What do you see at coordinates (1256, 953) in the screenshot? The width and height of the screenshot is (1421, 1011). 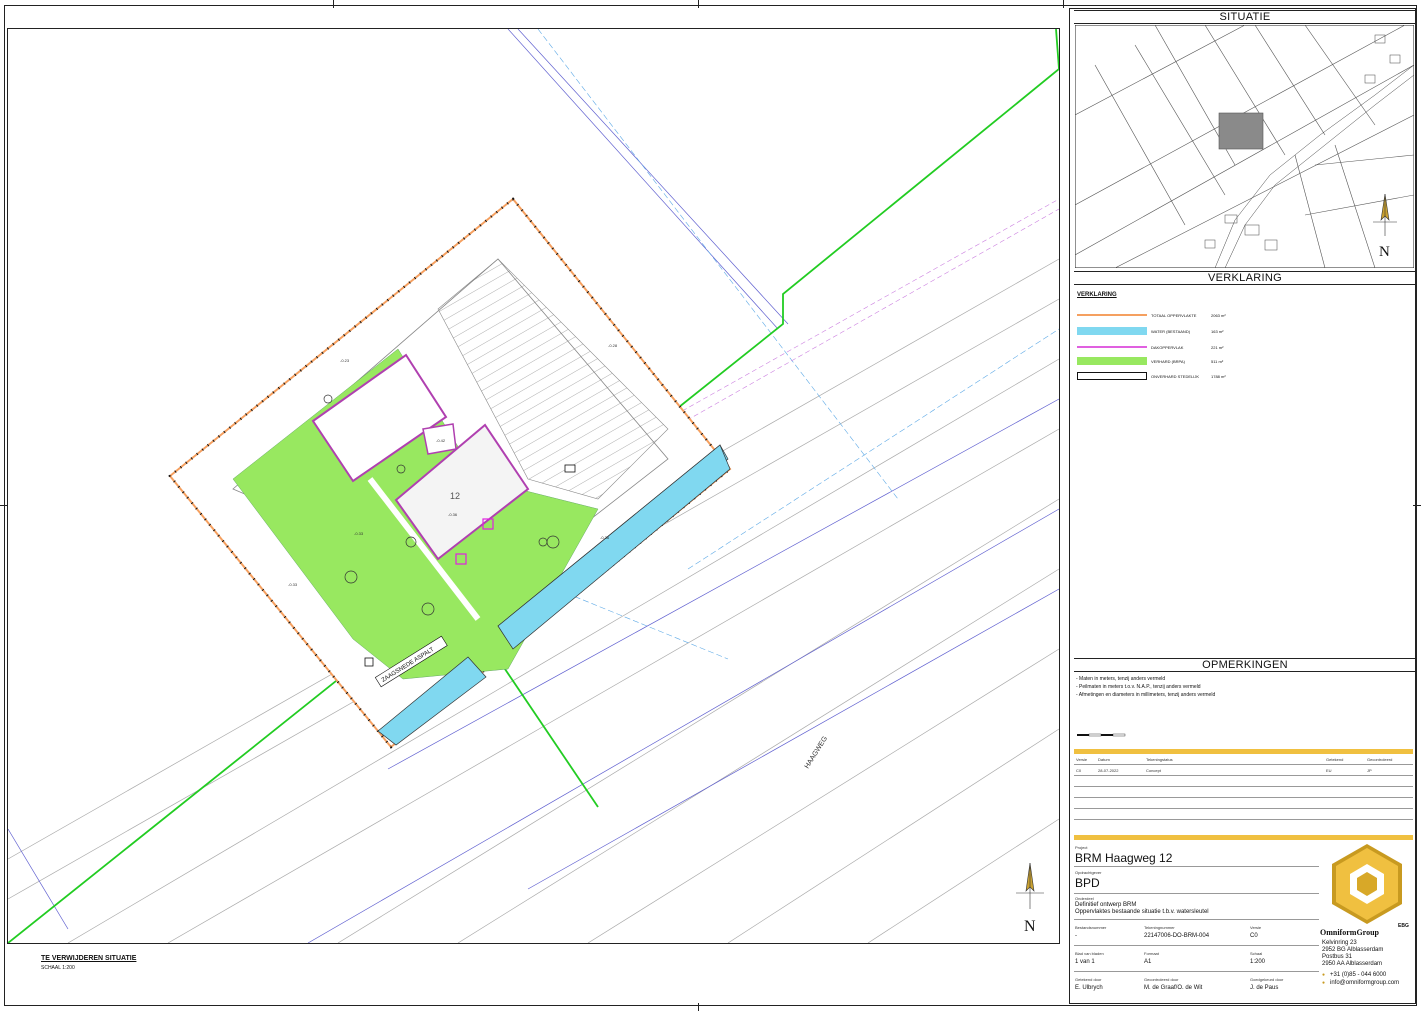 I see `scale-label: Schaal` at bounding box center [1256, 953].